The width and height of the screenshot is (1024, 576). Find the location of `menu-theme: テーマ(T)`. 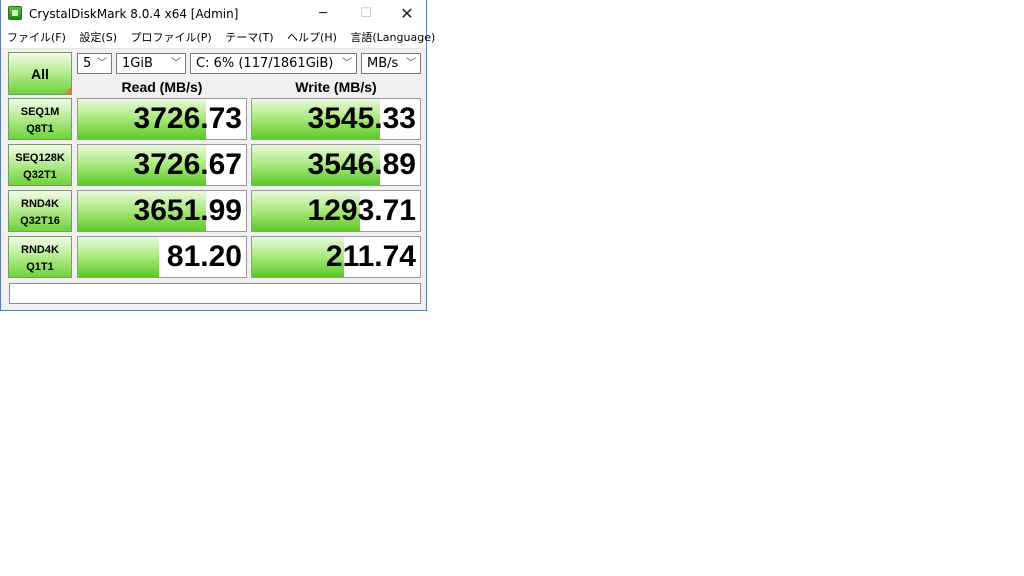

menu-theme: テーマ(T) is located at coordinates (249, 37).